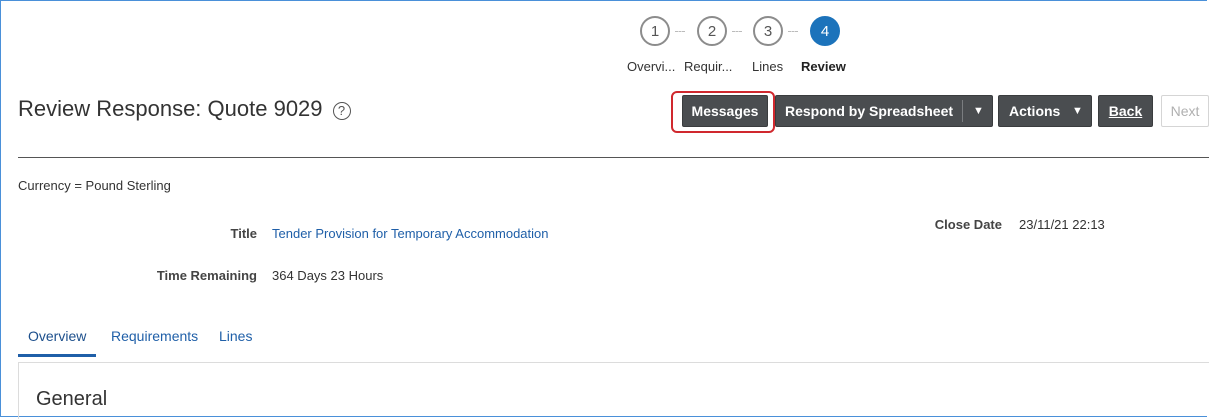 Image resolution: width=1209 pixels, height=419 pixels. I want to click on next-button-label: Next, so click(1185, 111).